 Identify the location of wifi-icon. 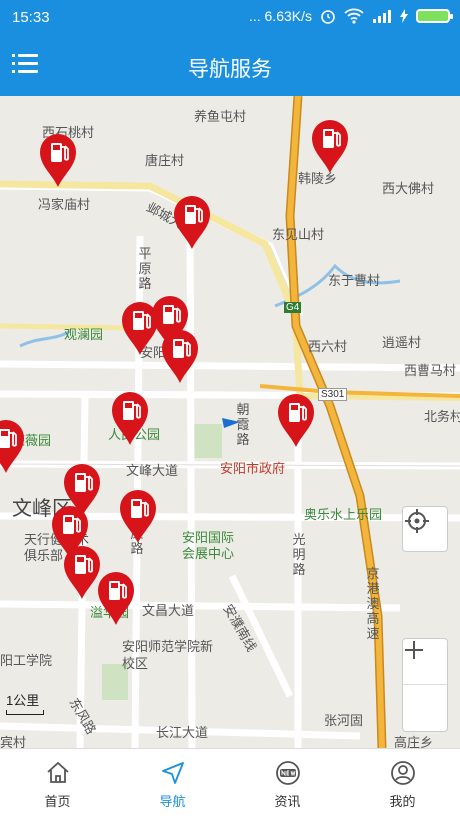
(354, 16).